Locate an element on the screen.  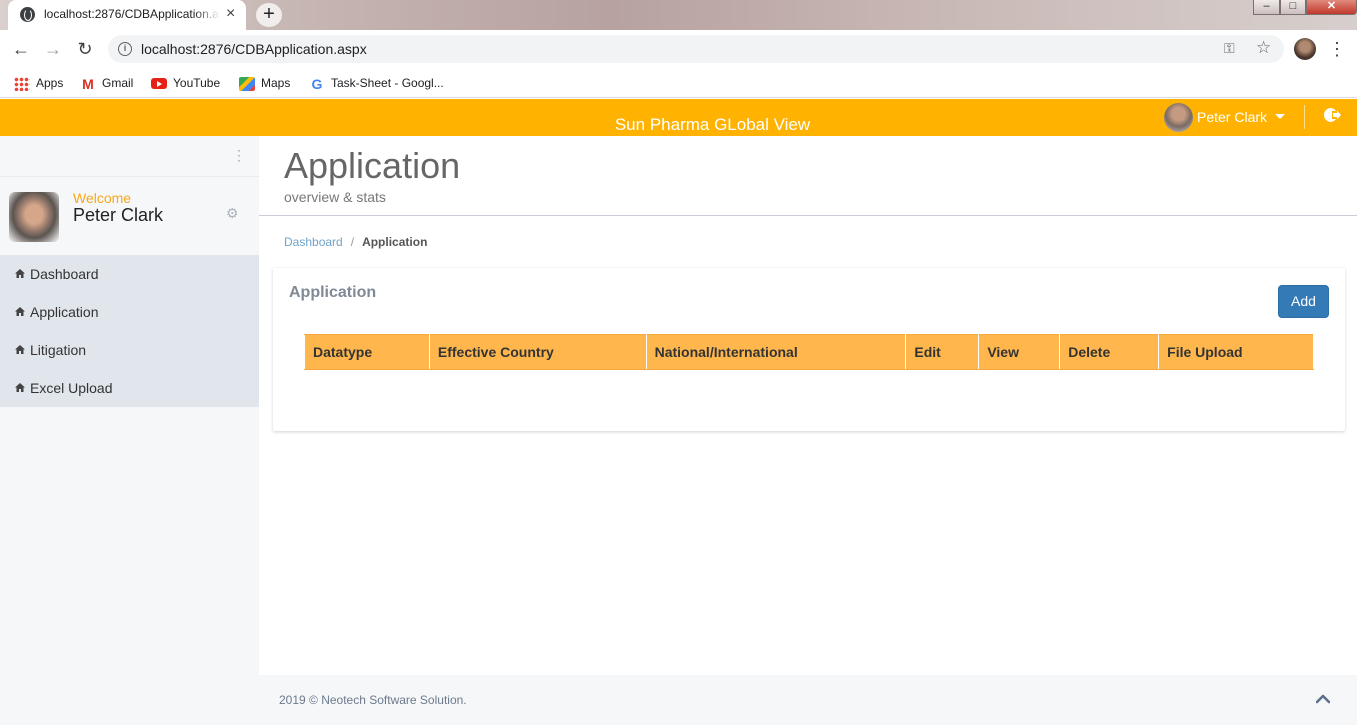
page-subtitle: overview & stats is located at coordinates (335, 197).